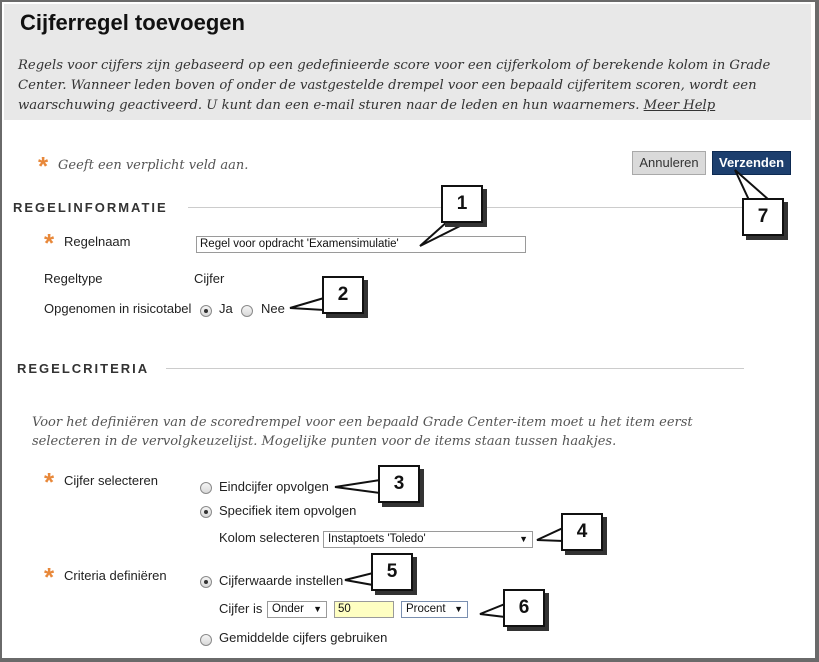 The image size is (819, 662). What do you see at coordinates (343, 295) in the screenshot?
I see `callout-2: 2` at bounding box center [343, 295].